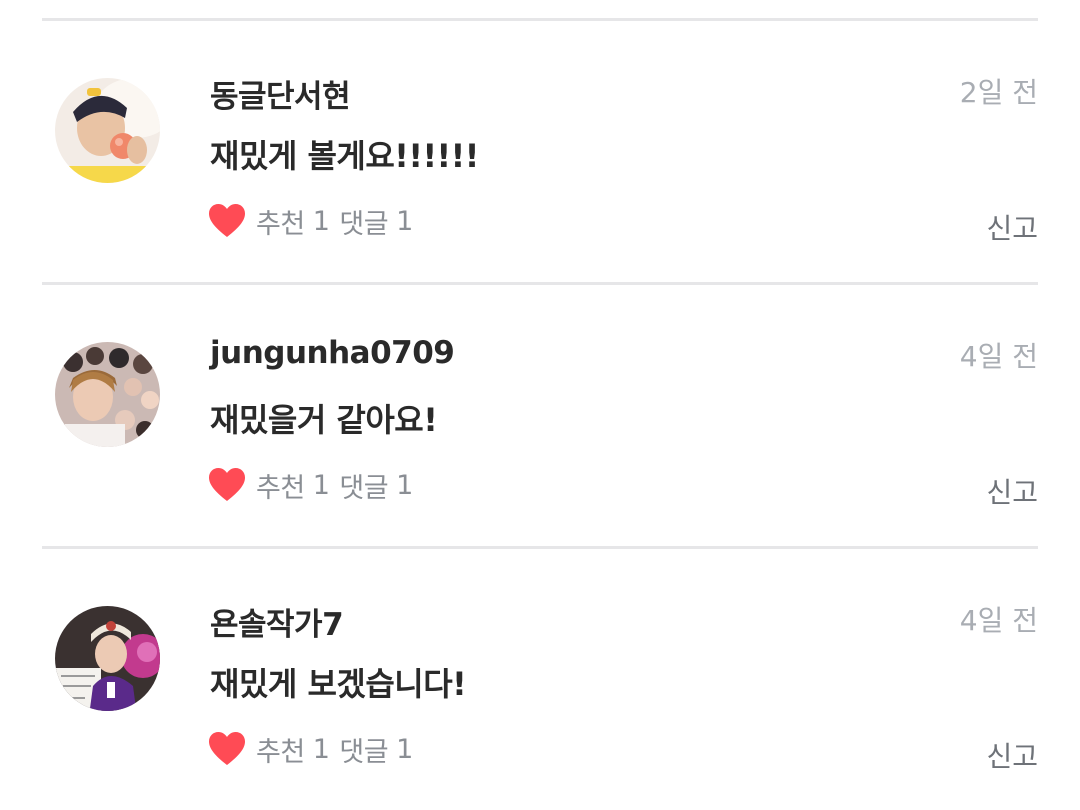 Image resolution: width=1080 pixels, height=810 pixels. I want to click on comment-author: 욘솔작가7, so click(277, 621).